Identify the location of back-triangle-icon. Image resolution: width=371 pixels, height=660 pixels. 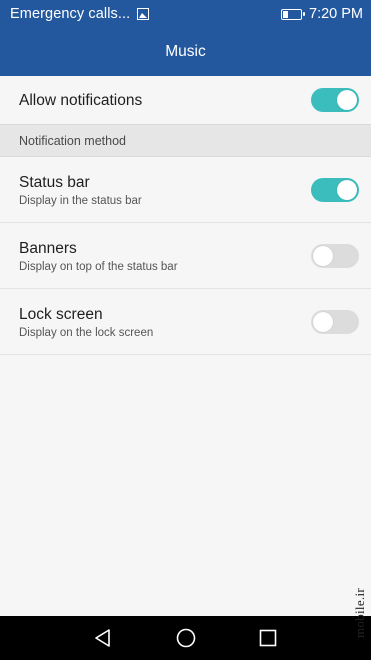
(103, 638).